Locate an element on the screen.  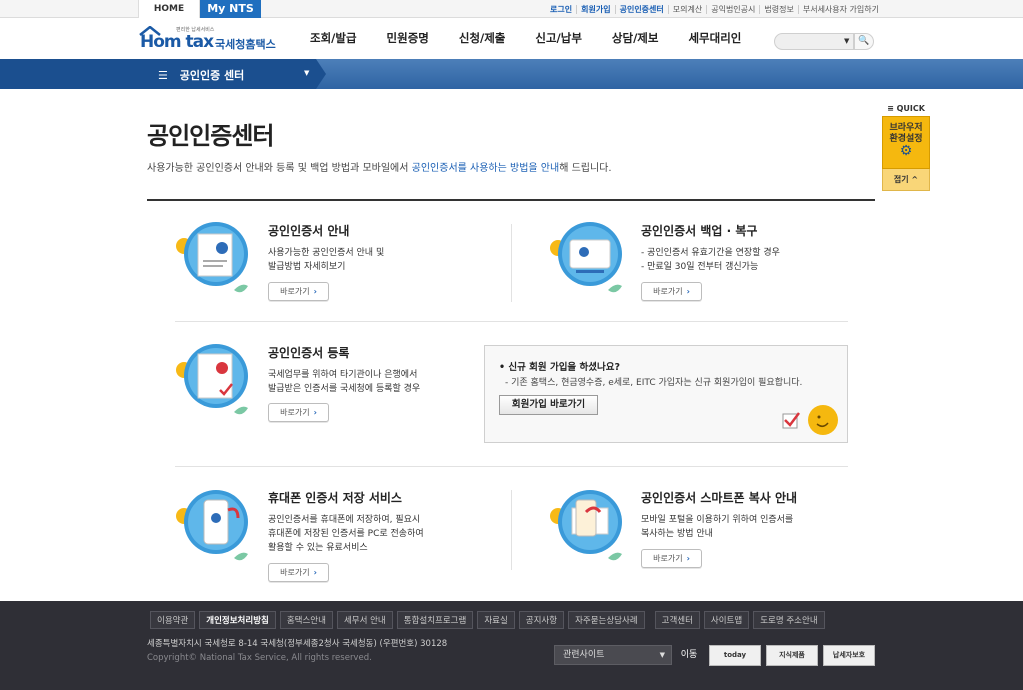
card-description: - 공인인증서 유효기간을 연장할 경우 - 만료일 30일 전부터 갱신가능 is located at coordinates (710, 260).